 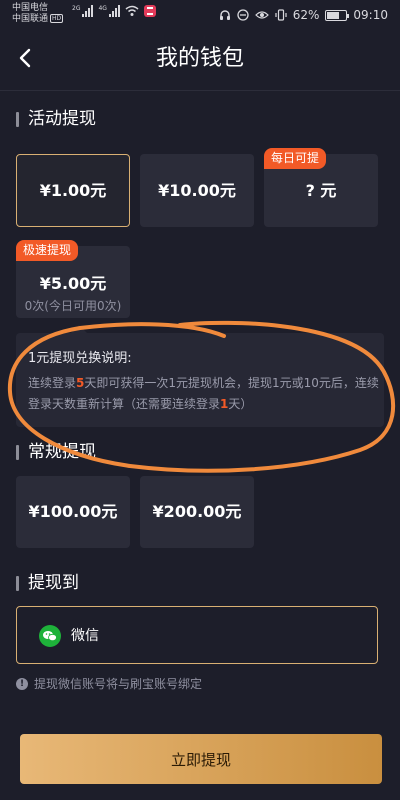 What do you see at coordinates (224, 15) in the screenshot?
I see `headset-icon` at bounding box center [224, 15].